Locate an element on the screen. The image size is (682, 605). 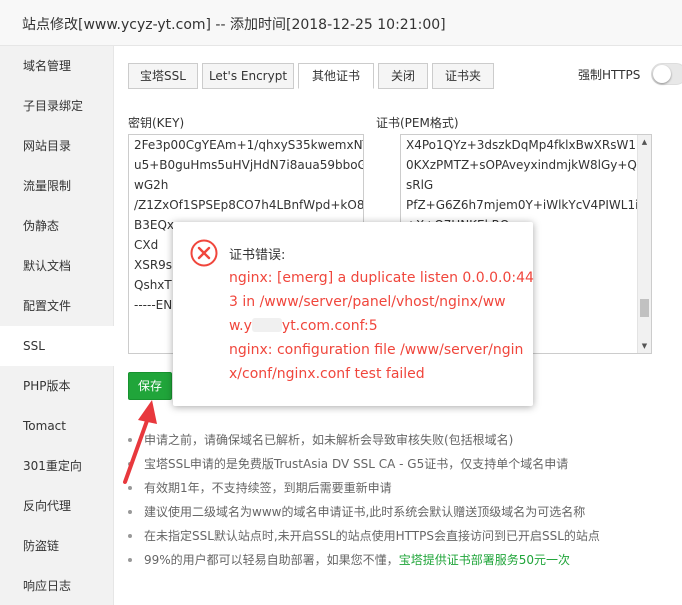
key-line: wG2h is located at coordinates (151, 185).